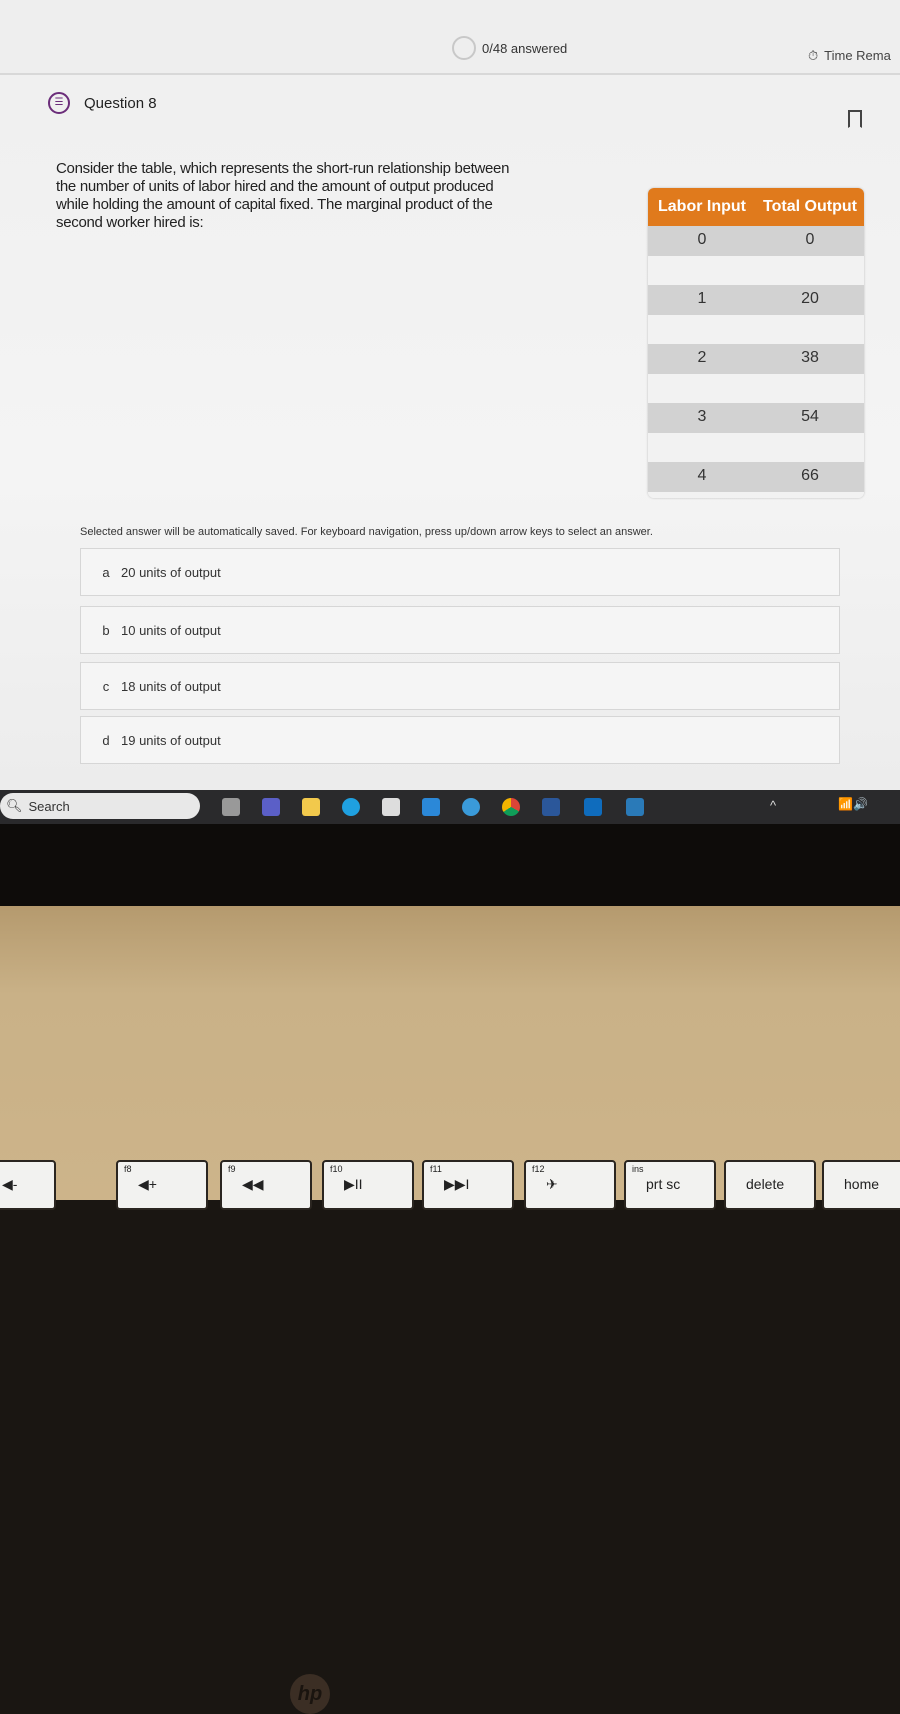 This screenshot has width=900, height=1714. What do you see at coordinates (756, 314) in the screenshot?
I see `table-row: 1 20` at bounding box center [756, 314].